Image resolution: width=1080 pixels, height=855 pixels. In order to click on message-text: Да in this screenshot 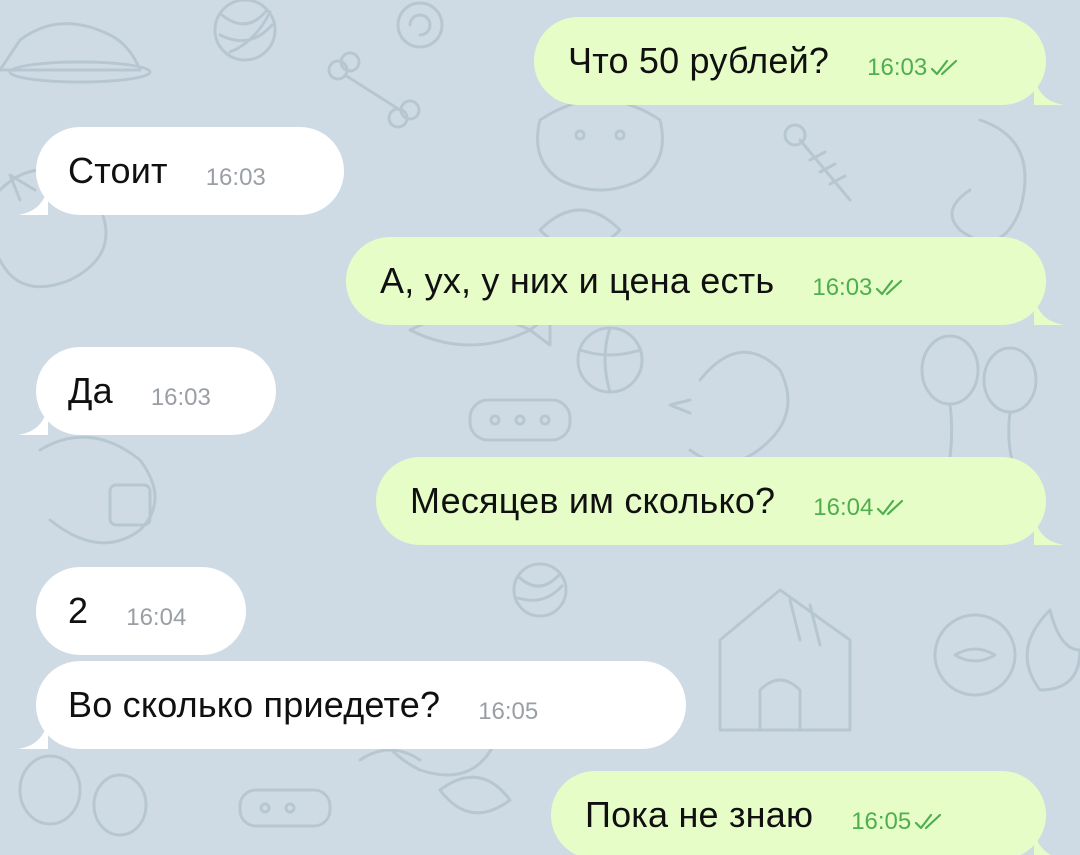, I will do `click(90, 390)`.